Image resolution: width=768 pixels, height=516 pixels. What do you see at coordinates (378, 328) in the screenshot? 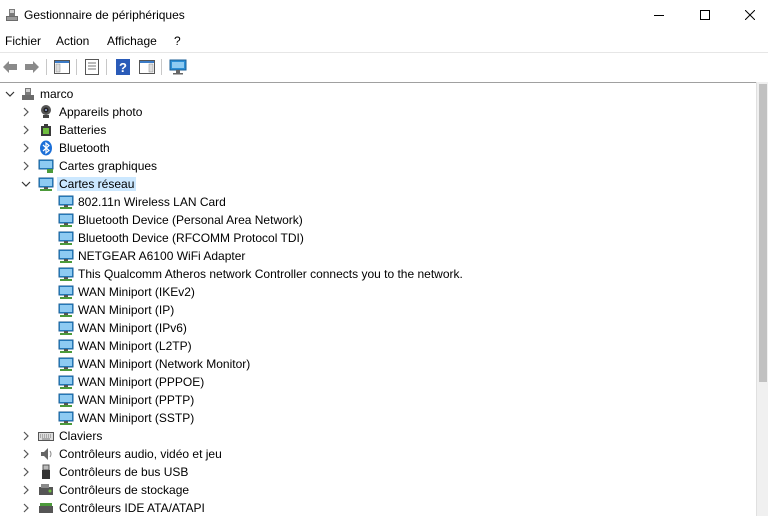
I see `network-device-item: WAN Miniport (IPv6)` at bounding box center [378, 328].